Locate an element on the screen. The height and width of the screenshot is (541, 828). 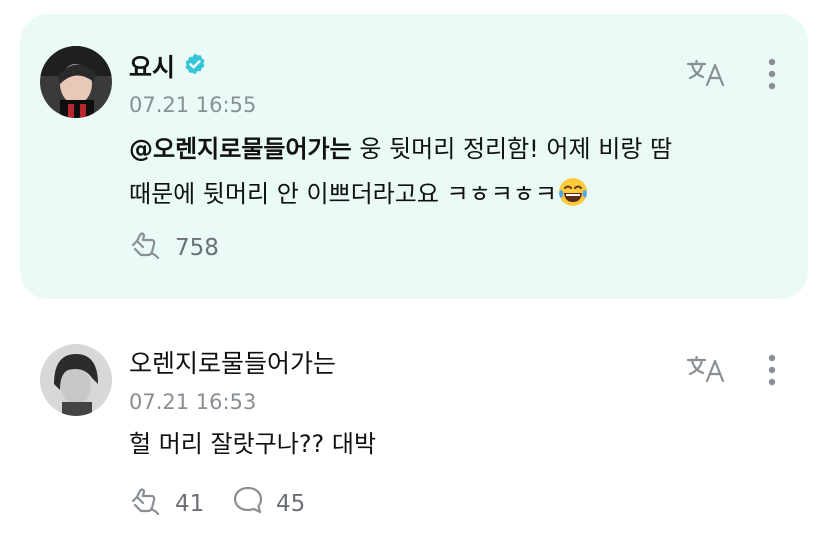
laughing-tears-emoji-icon is located at coordinates (573, 192).